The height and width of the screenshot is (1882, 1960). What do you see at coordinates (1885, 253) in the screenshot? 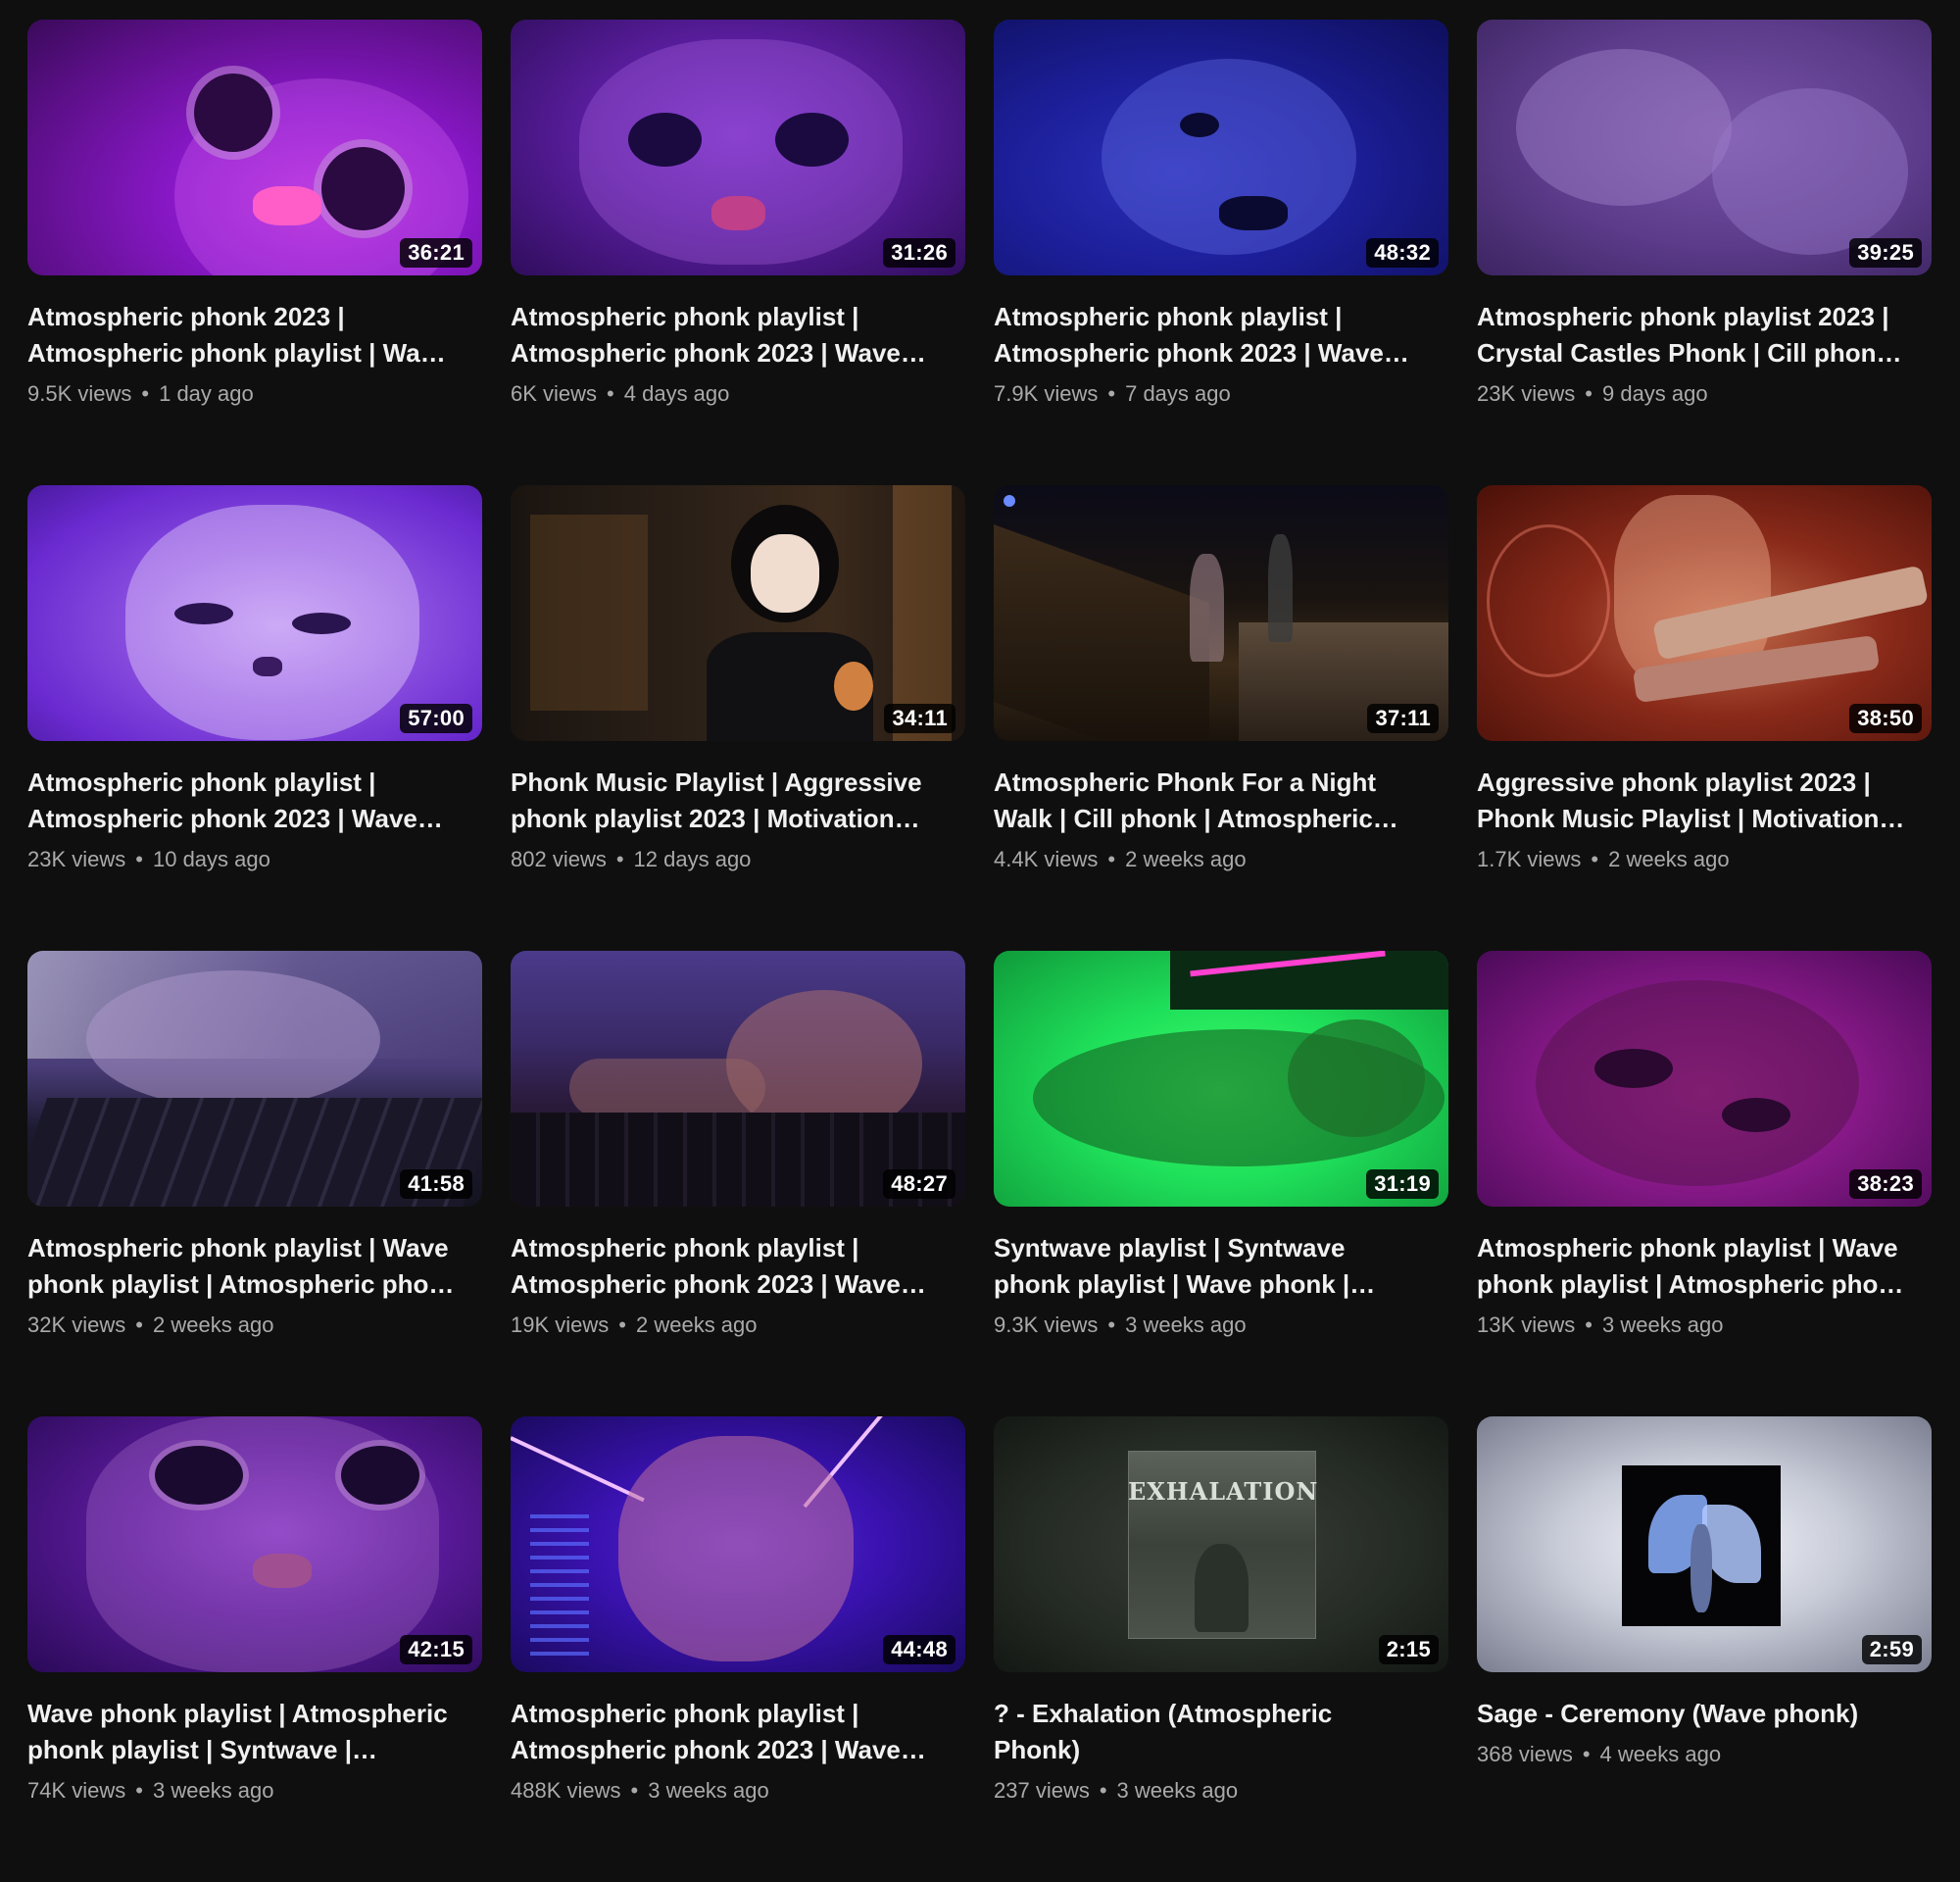
I see `duration-badge: 39:25` at bounding box center [1885, 253].